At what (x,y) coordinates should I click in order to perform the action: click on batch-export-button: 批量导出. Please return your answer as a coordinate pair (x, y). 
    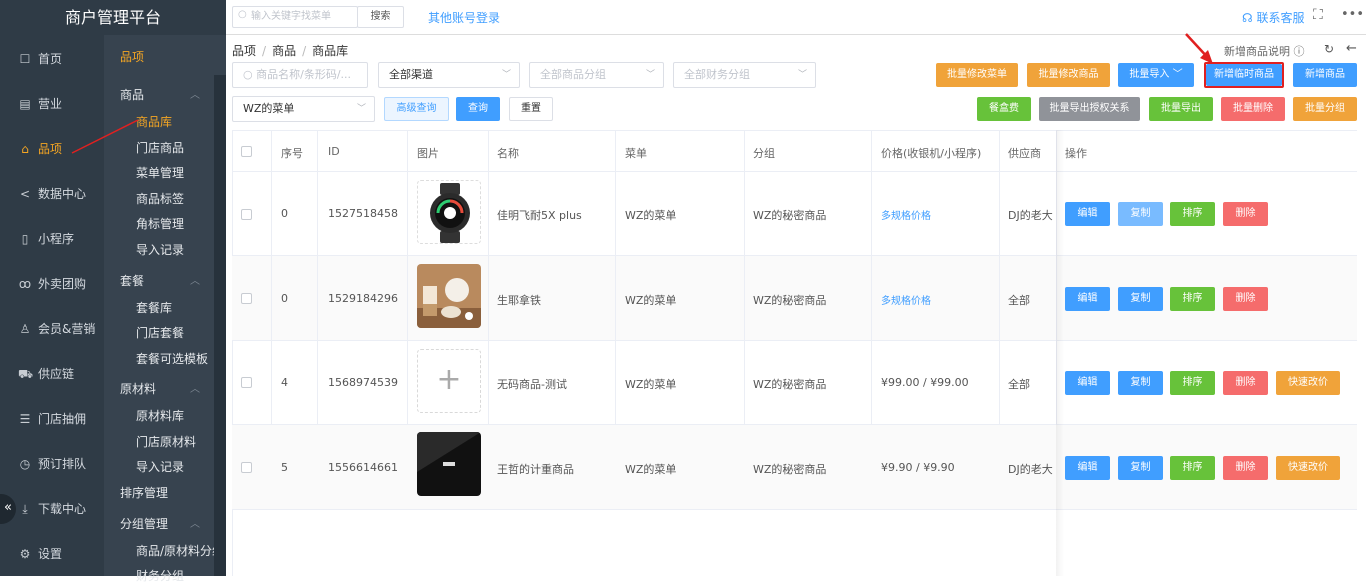
    Looking at the image, I should click on (1181, 109).